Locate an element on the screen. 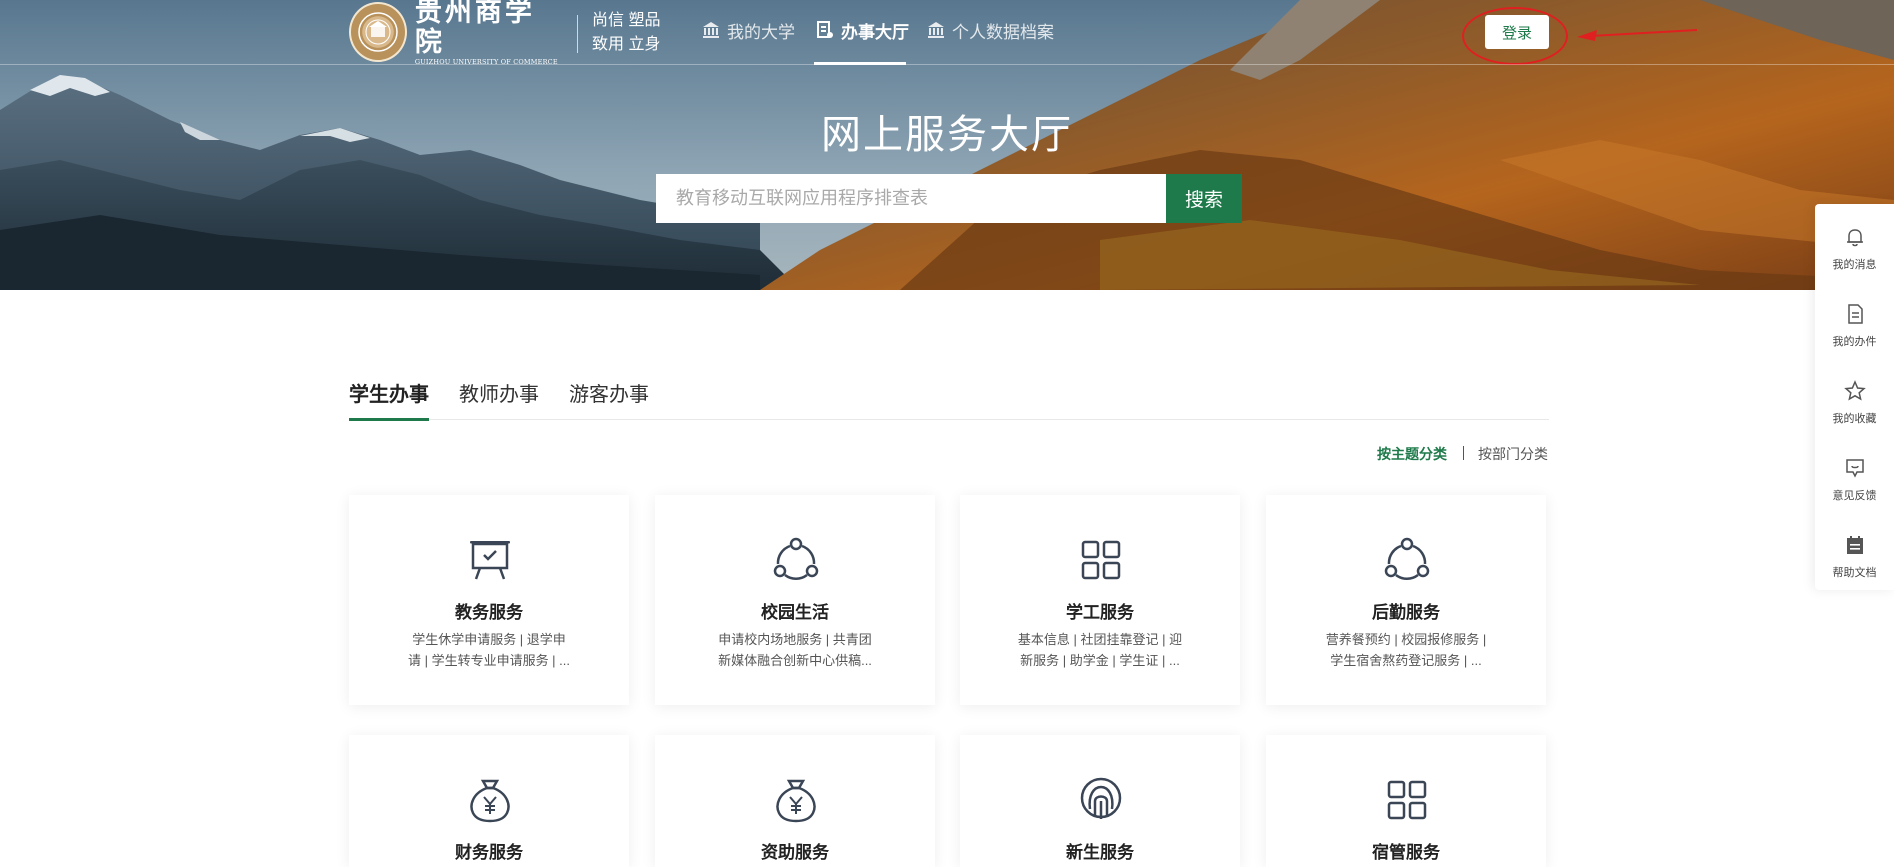  sort-divider is located at coordinates (1463, 453).